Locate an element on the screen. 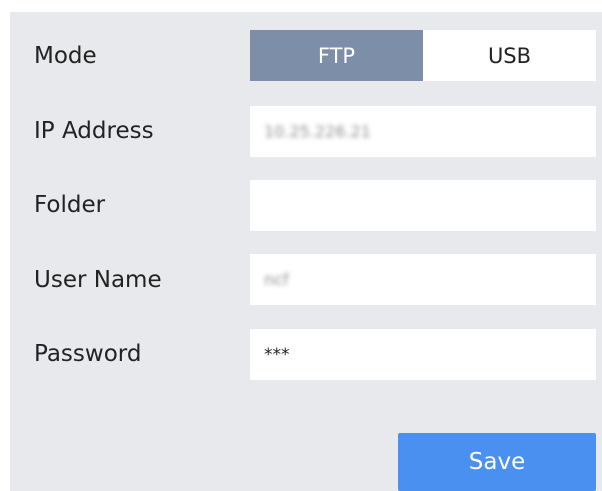 The height and width of the screenshot is (491, 602). password-value: *** is located at coordinates (277, 354).